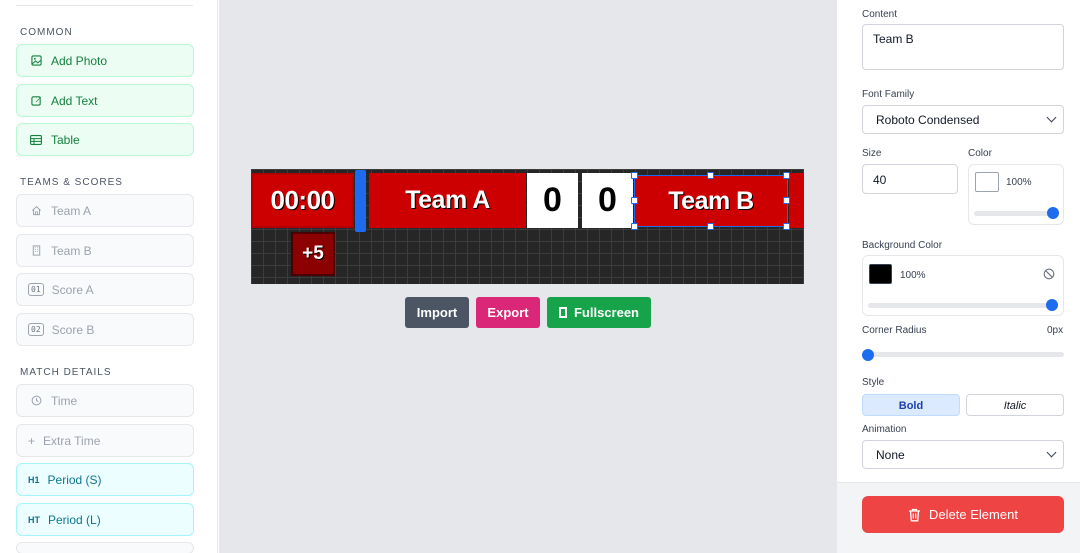 This screenshot has width=1080, height=553. Describe the element at coordinates (1015, 213) in the screenshot. I see `color-opacity-slider` at that location.